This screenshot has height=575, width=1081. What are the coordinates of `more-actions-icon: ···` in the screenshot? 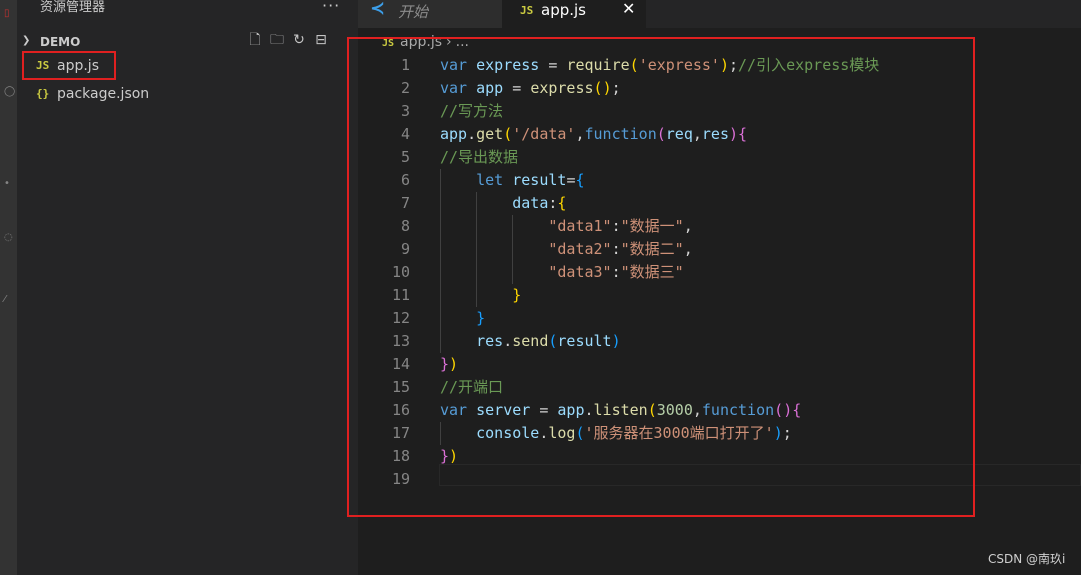 It's located at (331, 7).